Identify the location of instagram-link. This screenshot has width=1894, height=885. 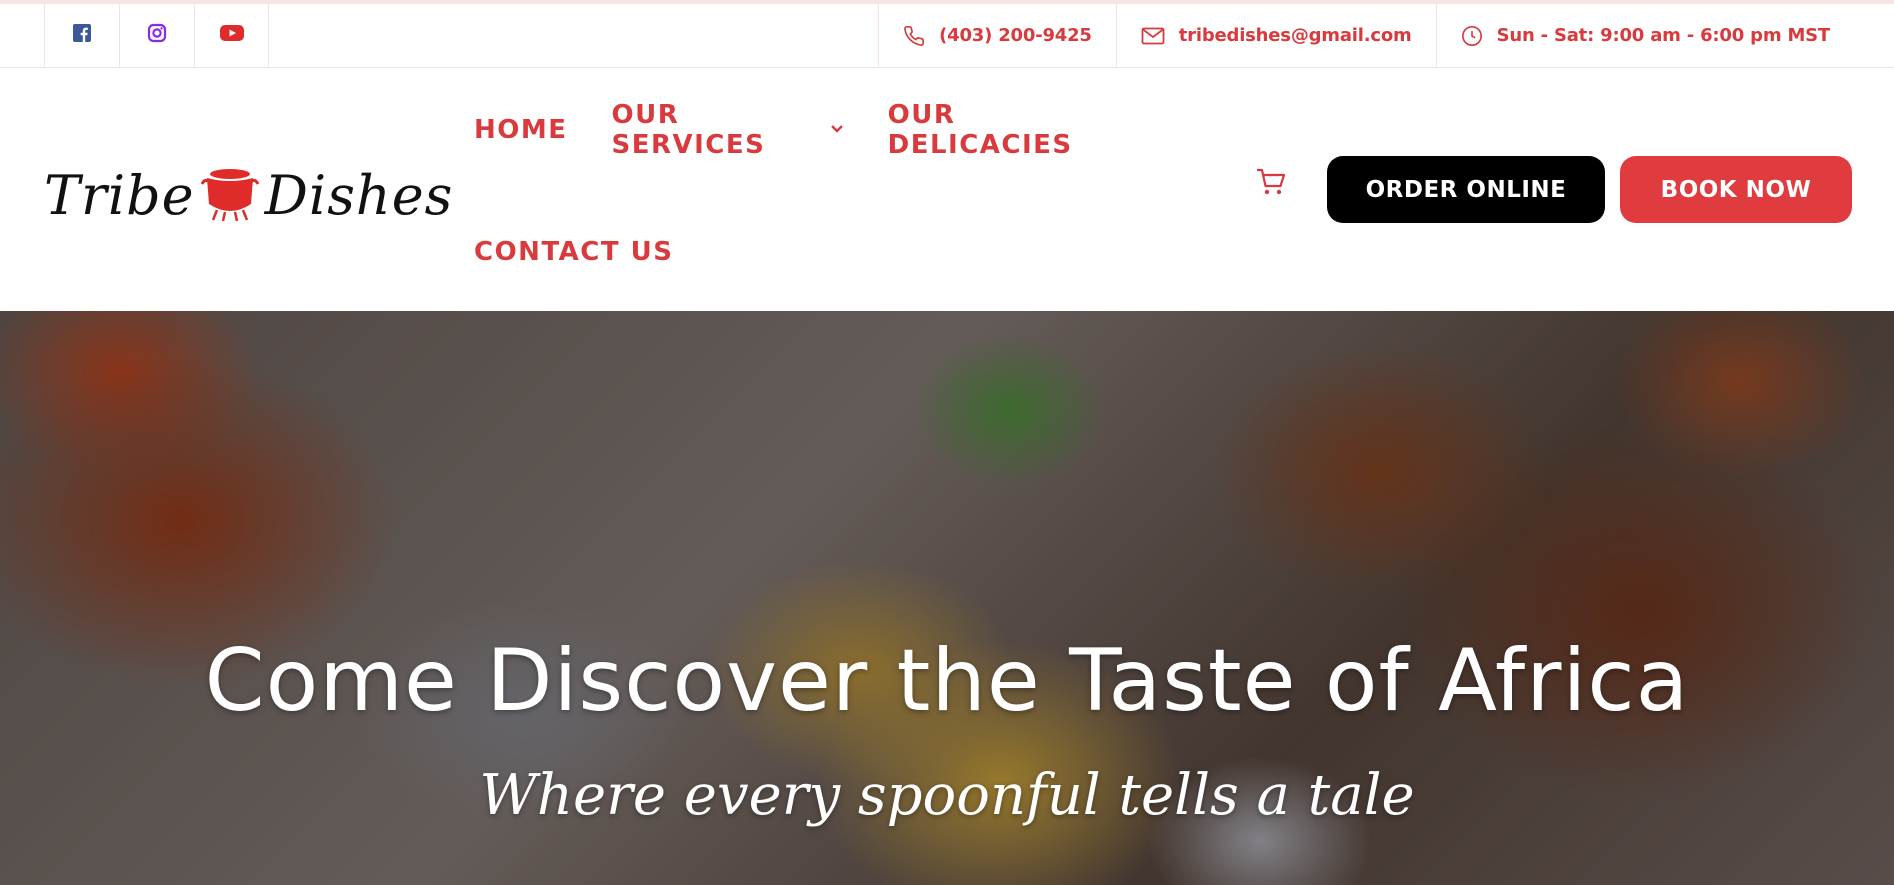
(156, 35).